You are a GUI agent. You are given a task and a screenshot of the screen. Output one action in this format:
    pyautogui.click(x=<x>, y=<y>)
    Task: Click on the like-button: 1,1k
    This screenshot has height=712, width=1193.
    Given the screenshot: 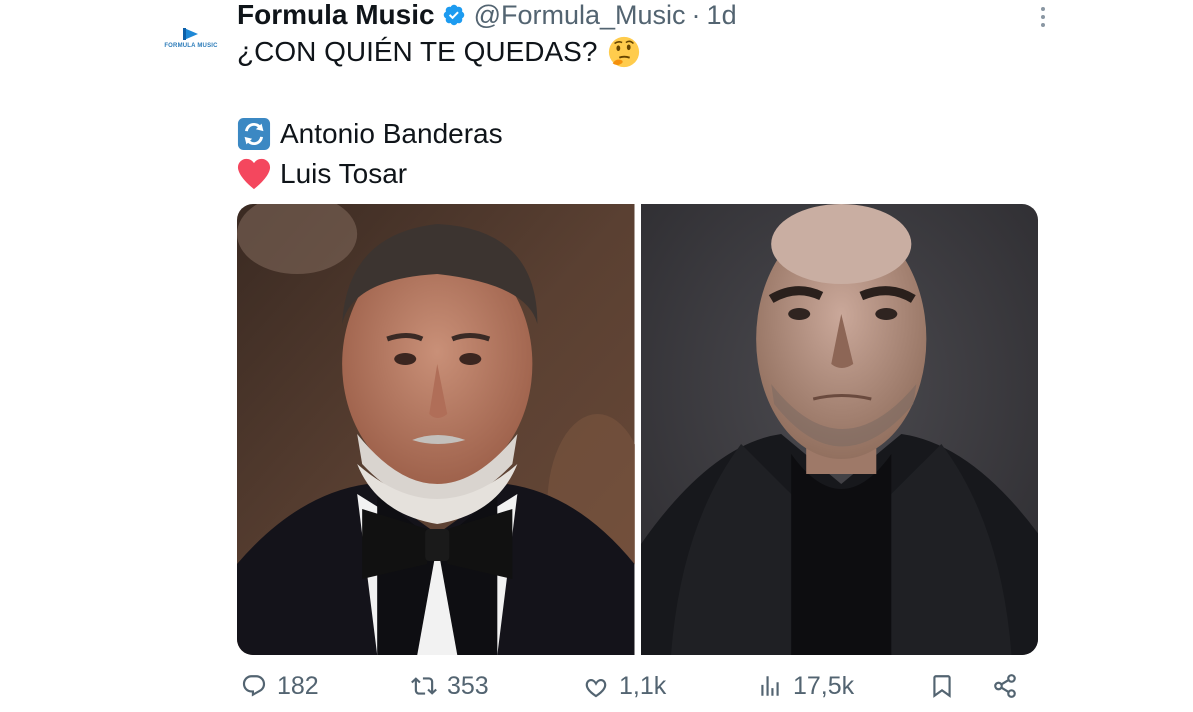 What is the action you would take?
    pyautogui.click(x=624, y=686)
    